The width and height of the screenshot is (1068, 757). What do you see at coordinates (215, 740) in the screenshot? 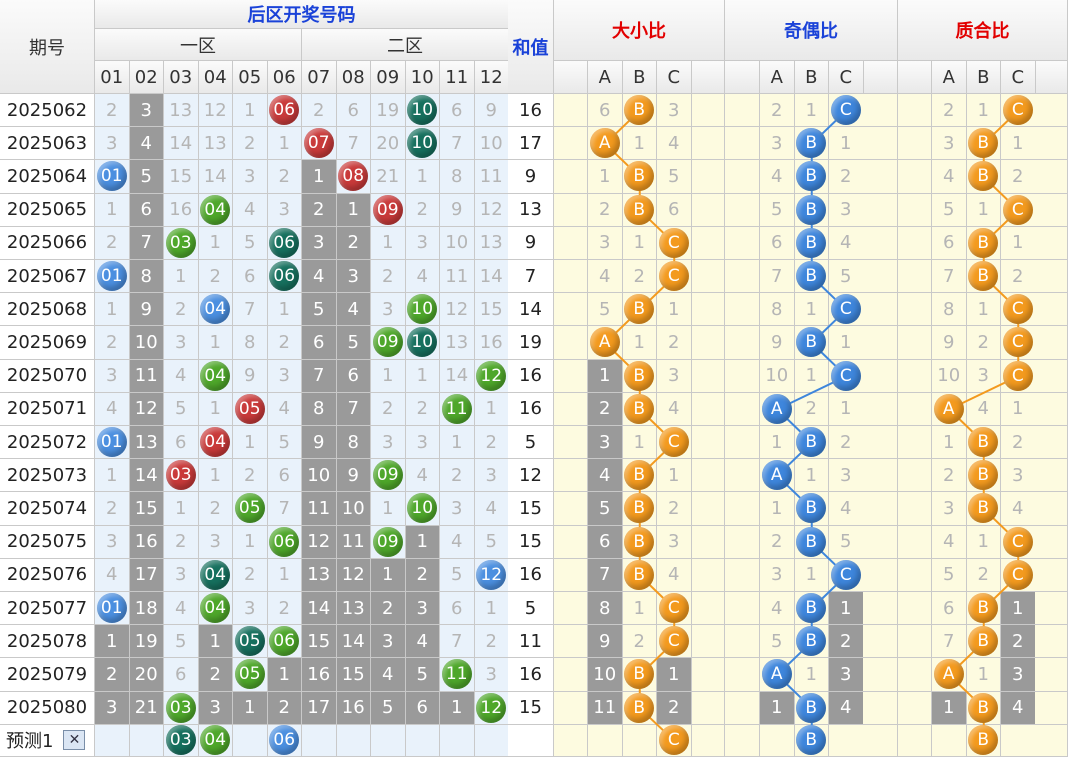
I see `prediction-number-cell: 04` at bounding box center [215, 740].